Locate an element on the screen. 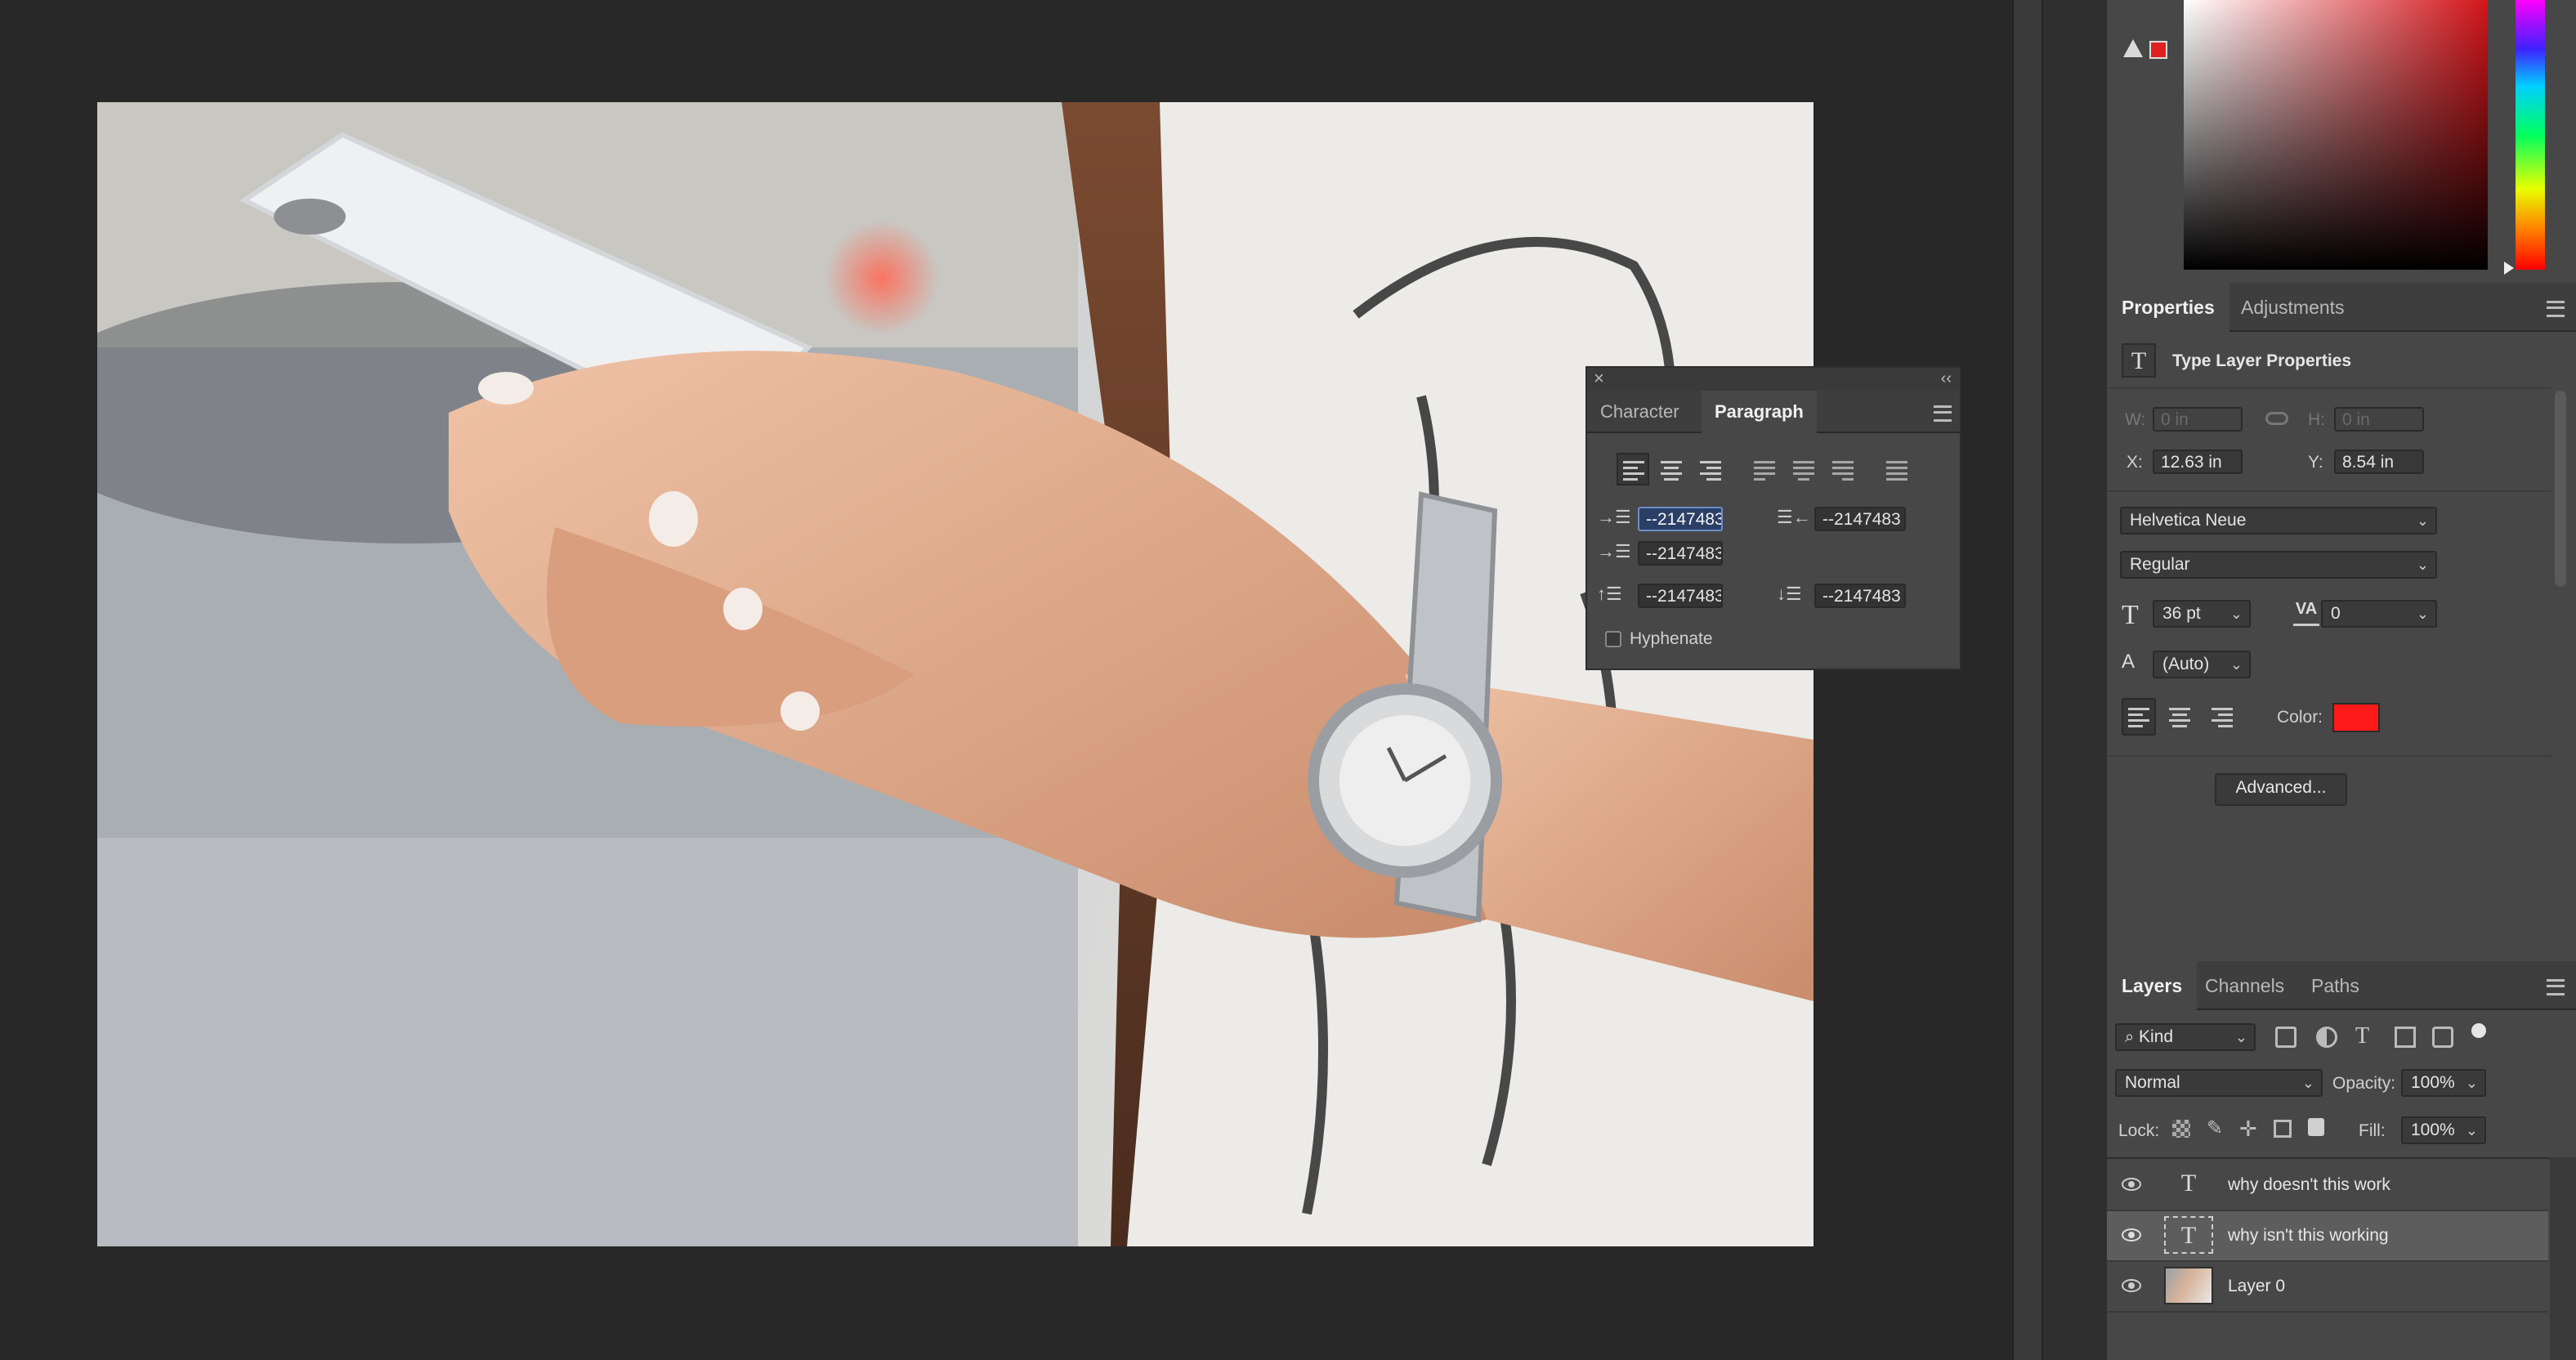 This screenshot has height=1360, width=2576. blend-mode-select: Normal ⌄ is located at coordinates (2219, 1083).